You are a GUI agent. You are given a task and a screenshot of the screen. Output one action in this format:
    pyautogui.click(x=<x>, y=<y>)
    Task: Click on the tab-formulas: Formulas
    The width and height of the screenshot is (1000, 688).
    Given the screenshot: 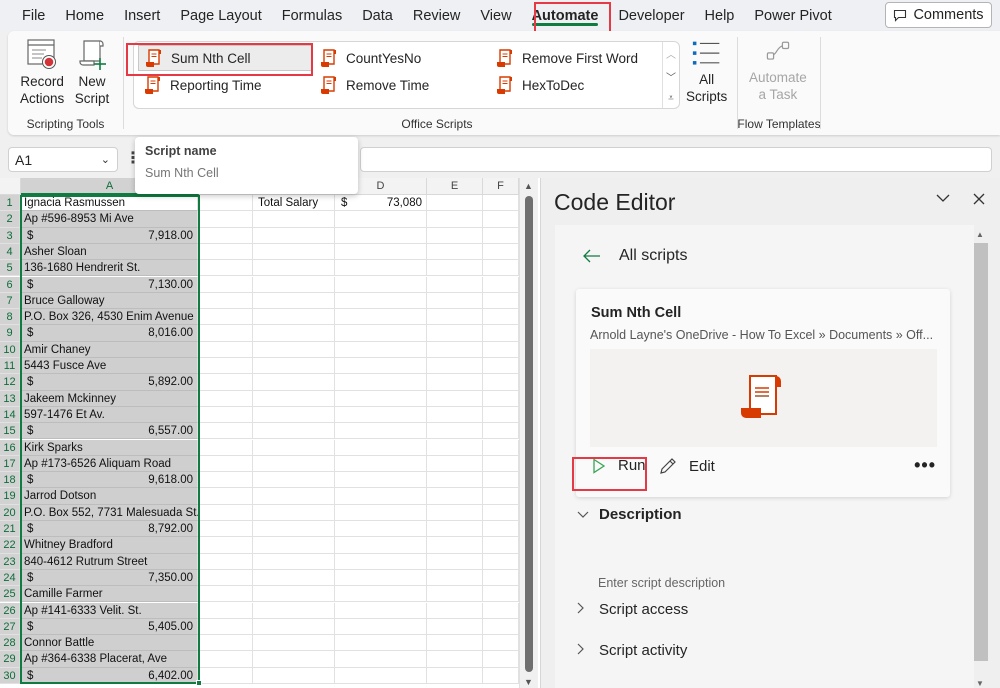 What is the action you would take?
    pyautogui.click(x=312, y=15)
    